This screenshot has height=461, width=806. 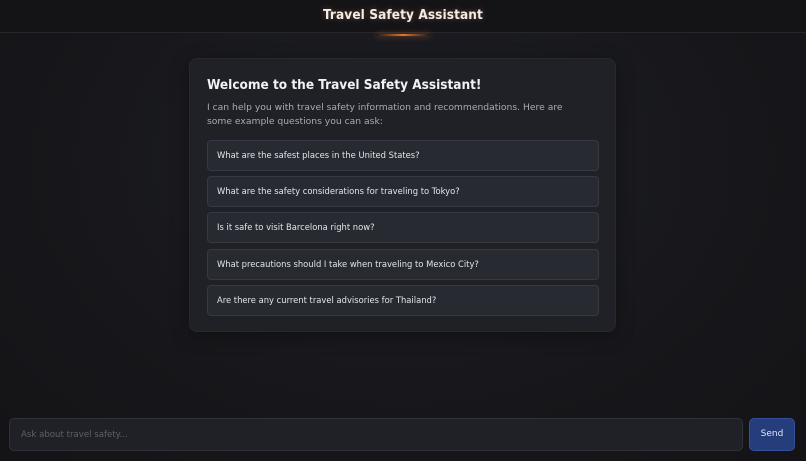 I want to click on app-header: Travel Safety Assistant, so click(x=403, y=16).